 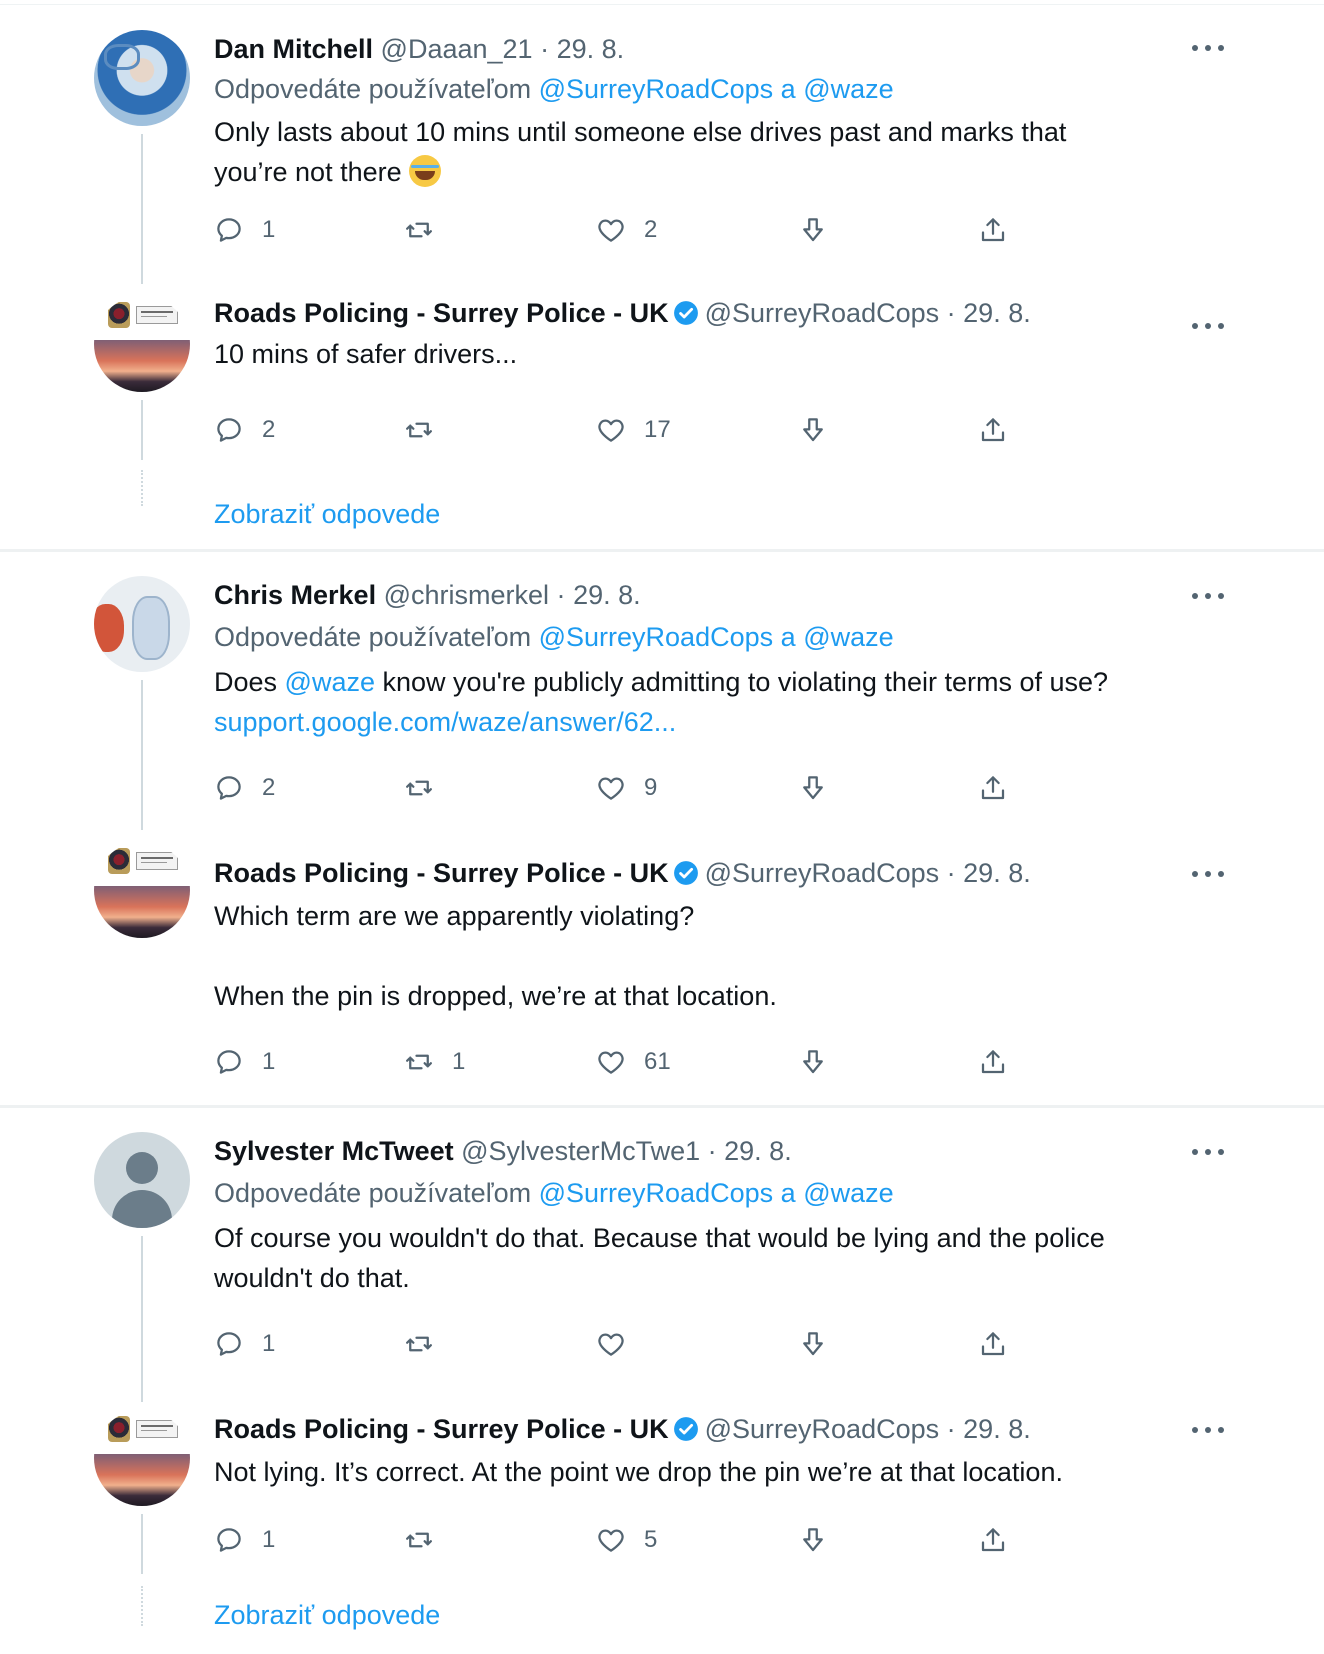 I want to click on retweet-button: 1, so click(x=434, y=1062).